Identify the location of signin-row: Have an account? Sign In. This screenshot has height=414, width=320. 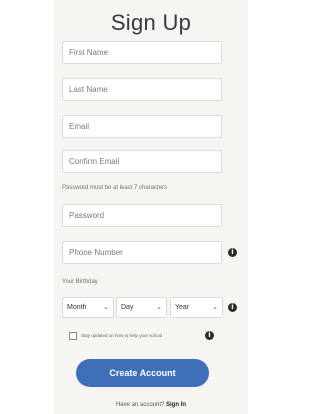
(151, 405).